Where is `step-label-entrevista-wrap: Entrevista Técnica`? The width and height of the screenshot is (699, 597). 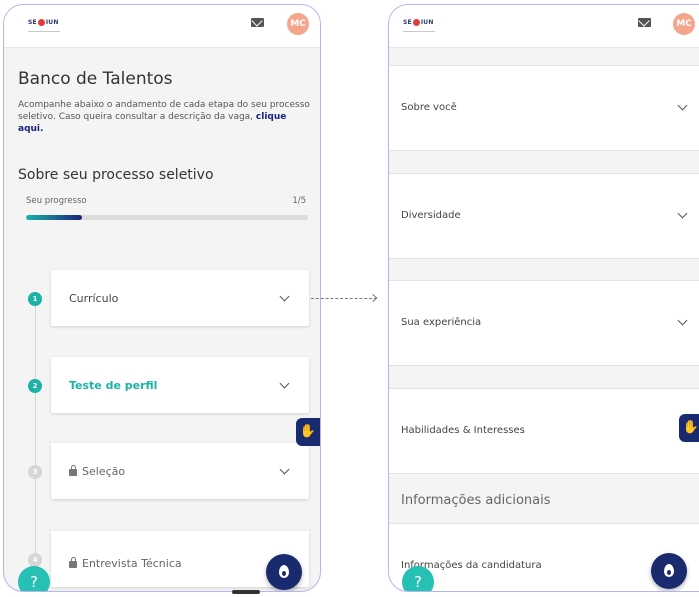
step-label-entrevista-wrap: Entrevista Técnica is located at coordinates (125, 563).